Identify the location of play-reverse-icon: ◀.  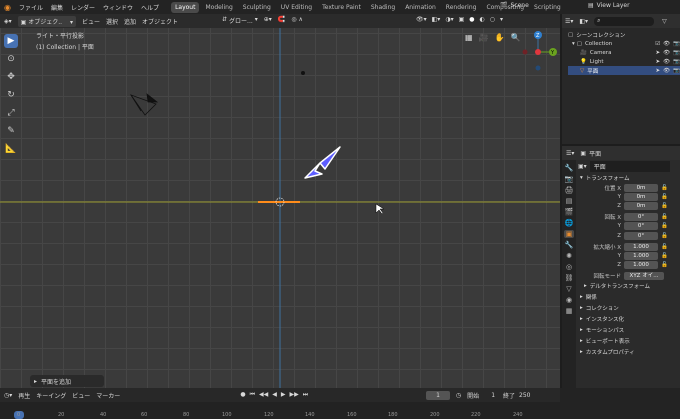
(274, 395).